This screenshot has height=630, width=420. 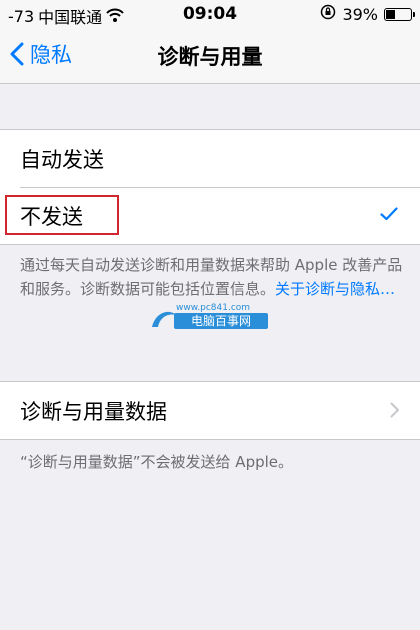 What do you see at coordinates (399, 14) in the screenshot?
I see `battery-icon` at bounding box center [399, 14].